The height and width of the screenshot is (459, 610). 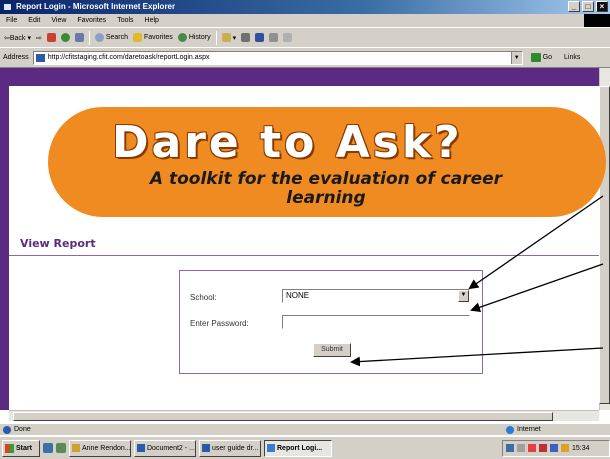 What do you see at coordinates (543, 448) in the screenshot?
I see `tray-n-icon` at bounding box center [543, 448].